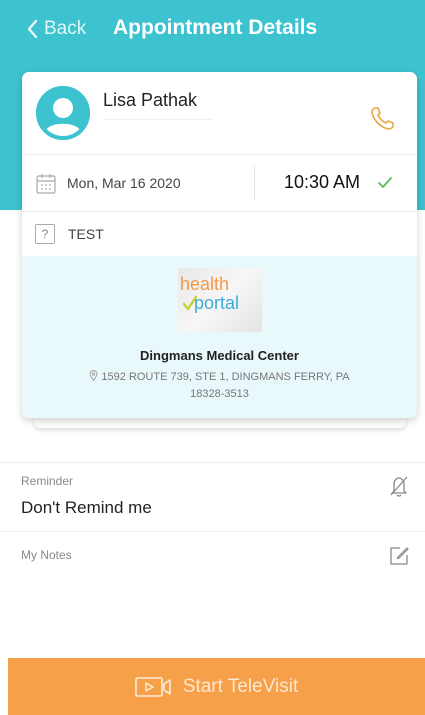  I want to click on appointment-type: TEST, so click(86, 234).